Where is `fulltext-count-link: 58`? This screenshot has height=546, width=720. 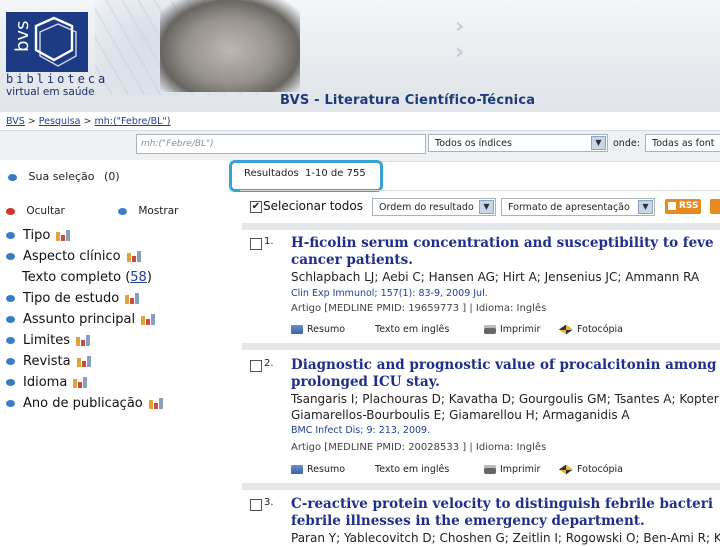
fulltext-count-link: 58 is located at coordinates (138, 277).